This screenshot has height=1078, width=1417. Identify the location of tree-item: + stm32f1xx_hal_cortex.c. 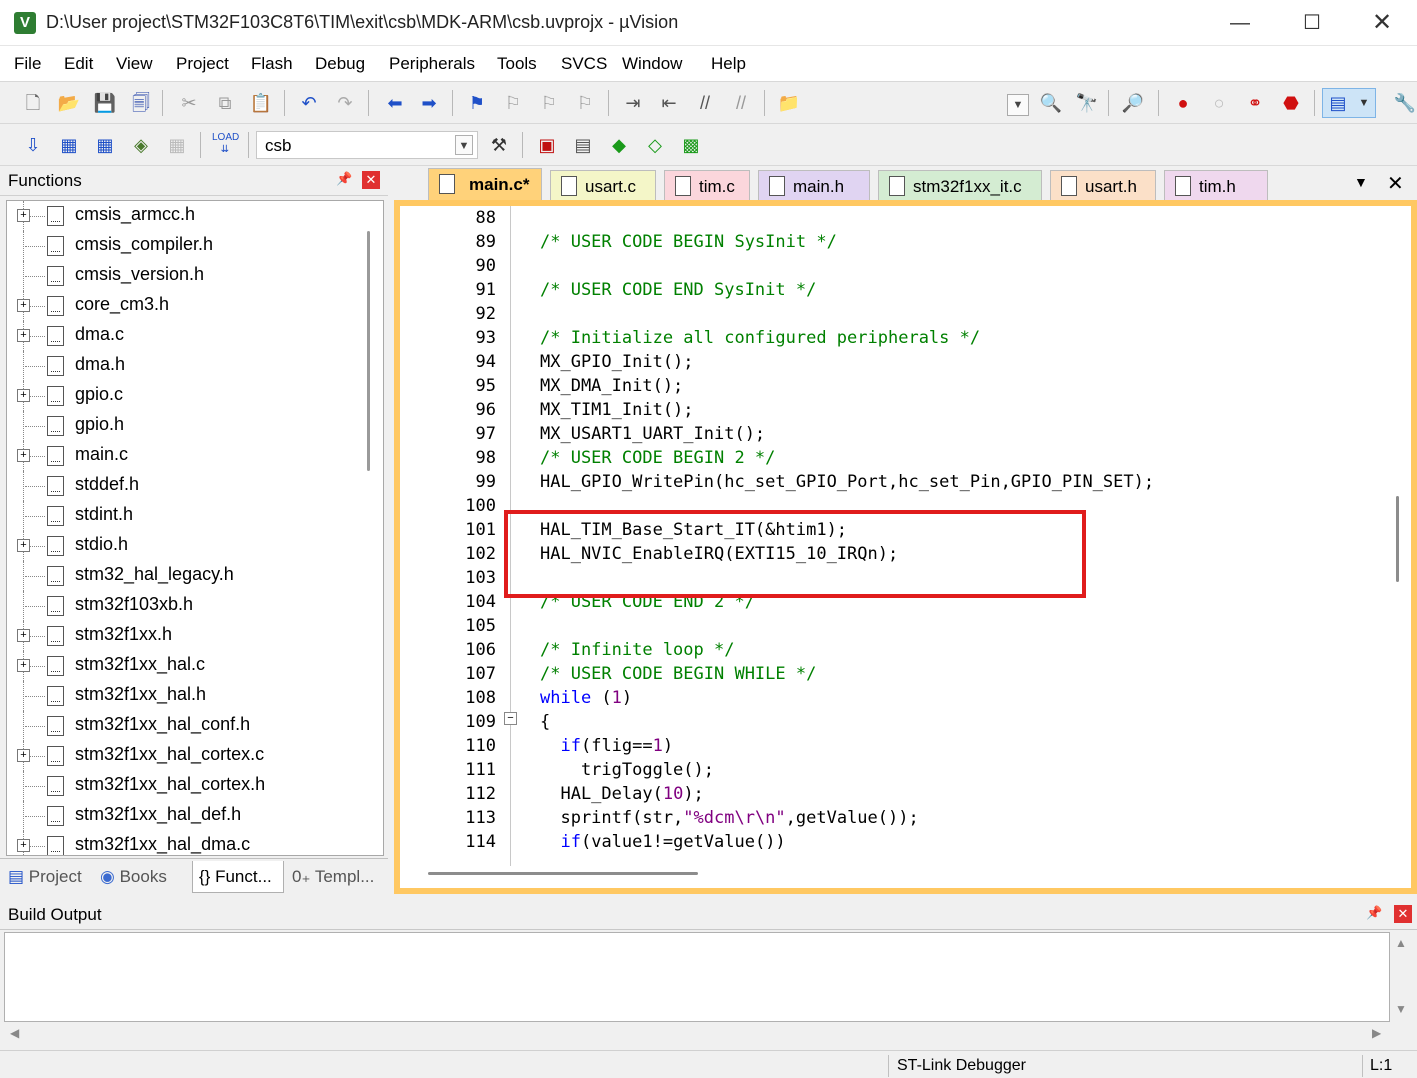
(187, 756).